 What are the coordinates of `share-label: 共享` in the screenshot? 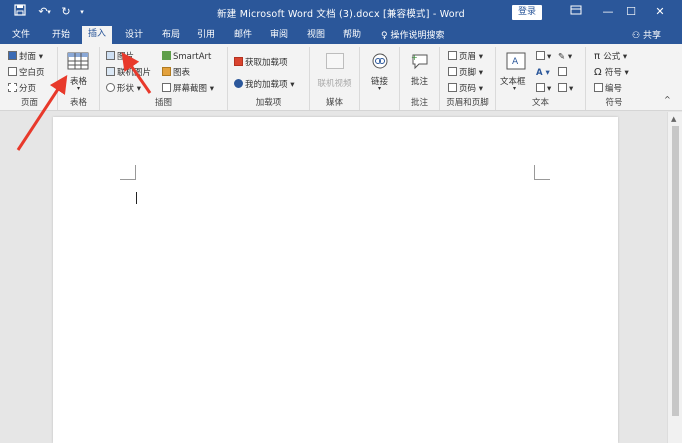 It's located at (651, 36).